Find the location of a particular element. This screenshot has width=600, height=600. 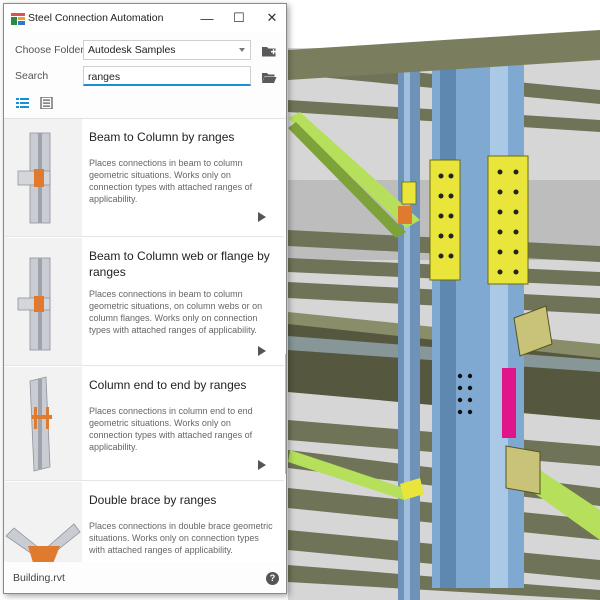

choose-folder-label: Choose Folder is located at coordinates (49, 50).